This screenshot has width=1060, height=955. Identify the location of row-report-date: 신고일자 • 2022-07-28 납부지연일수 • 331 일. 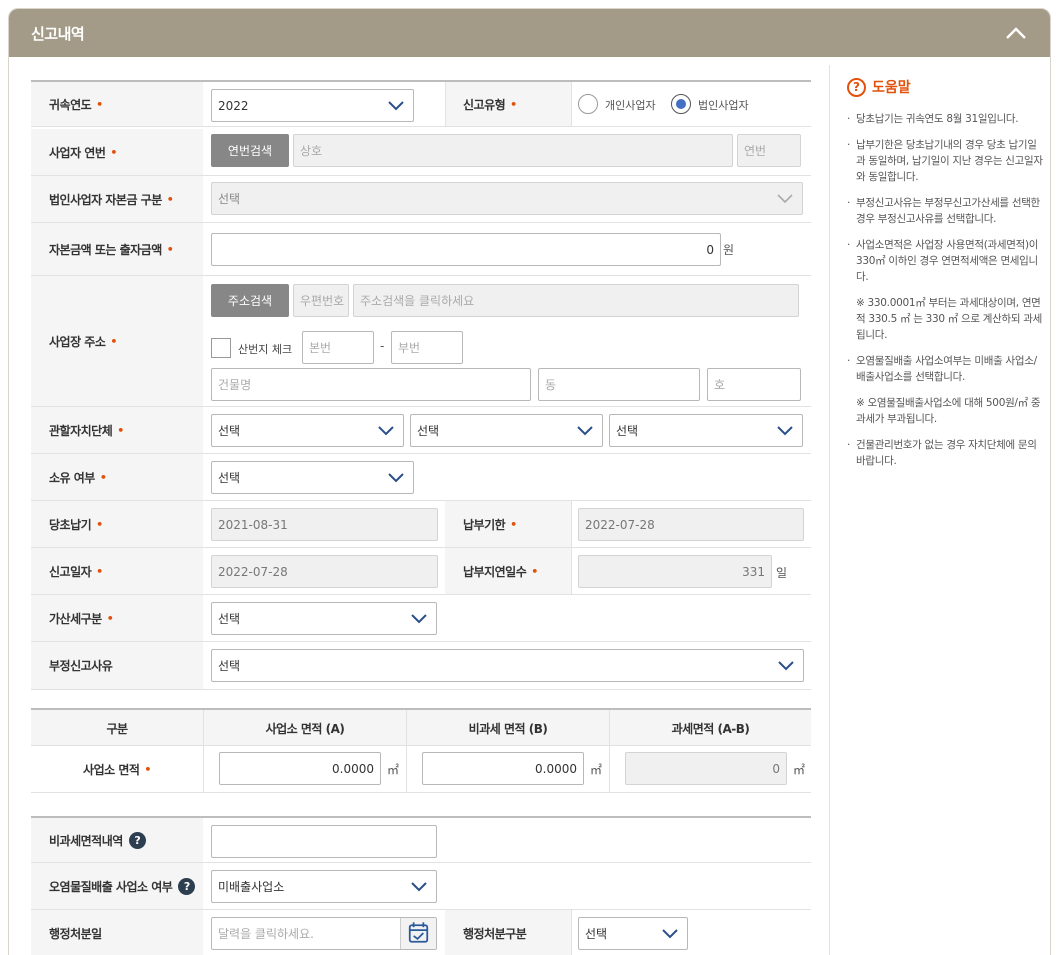
(421, 571).